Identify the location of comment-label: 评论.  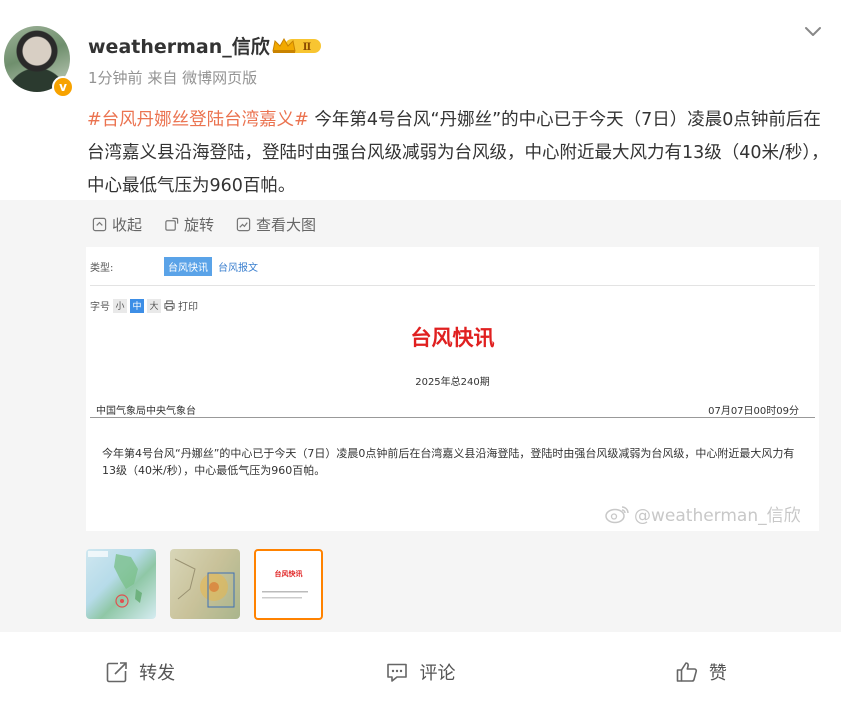
(437, 673).